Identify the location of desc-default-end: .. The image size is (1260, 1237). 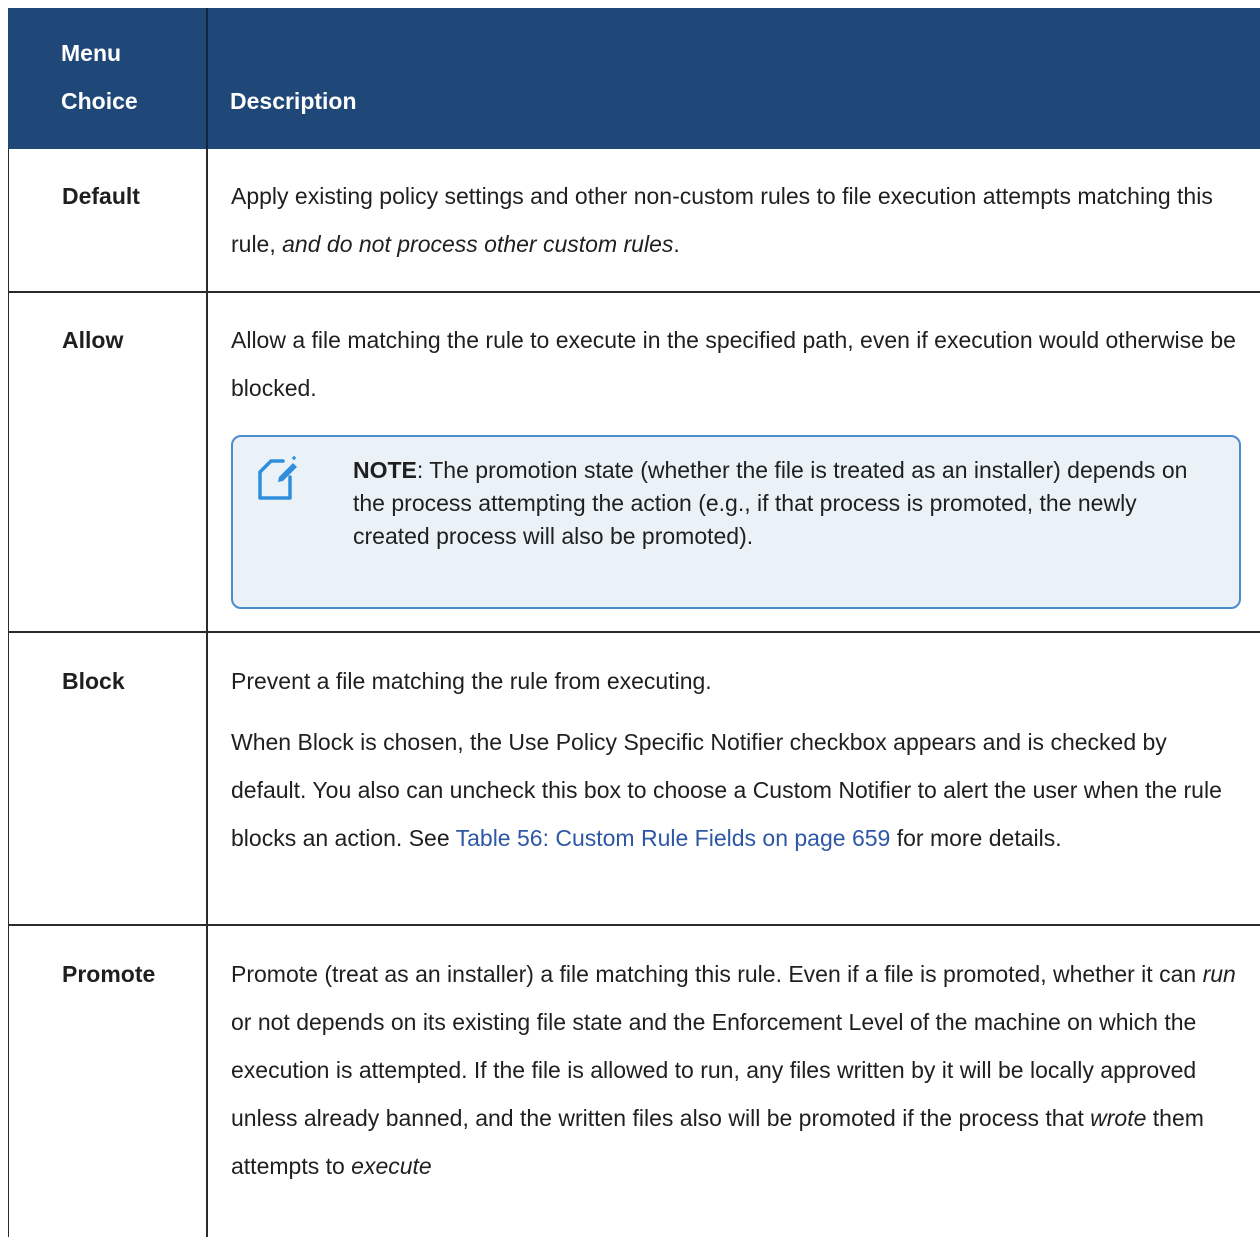
(676, 244).